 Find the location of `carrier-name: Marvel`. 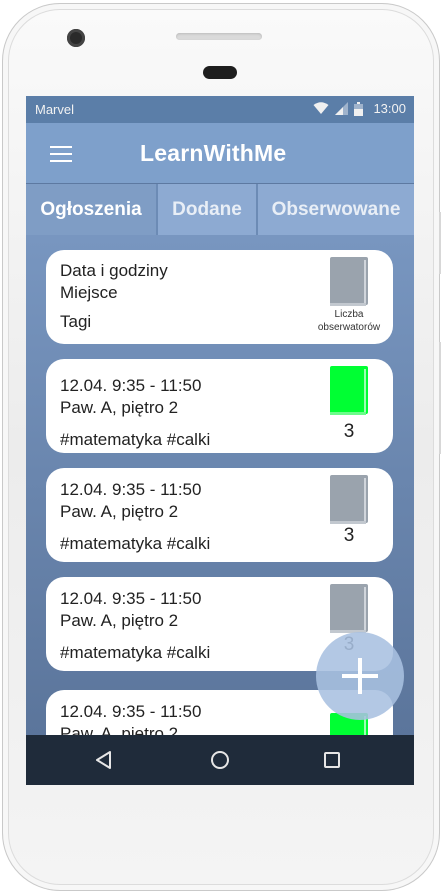

carrier-name: Marvel is located at coordinates (55, 109).